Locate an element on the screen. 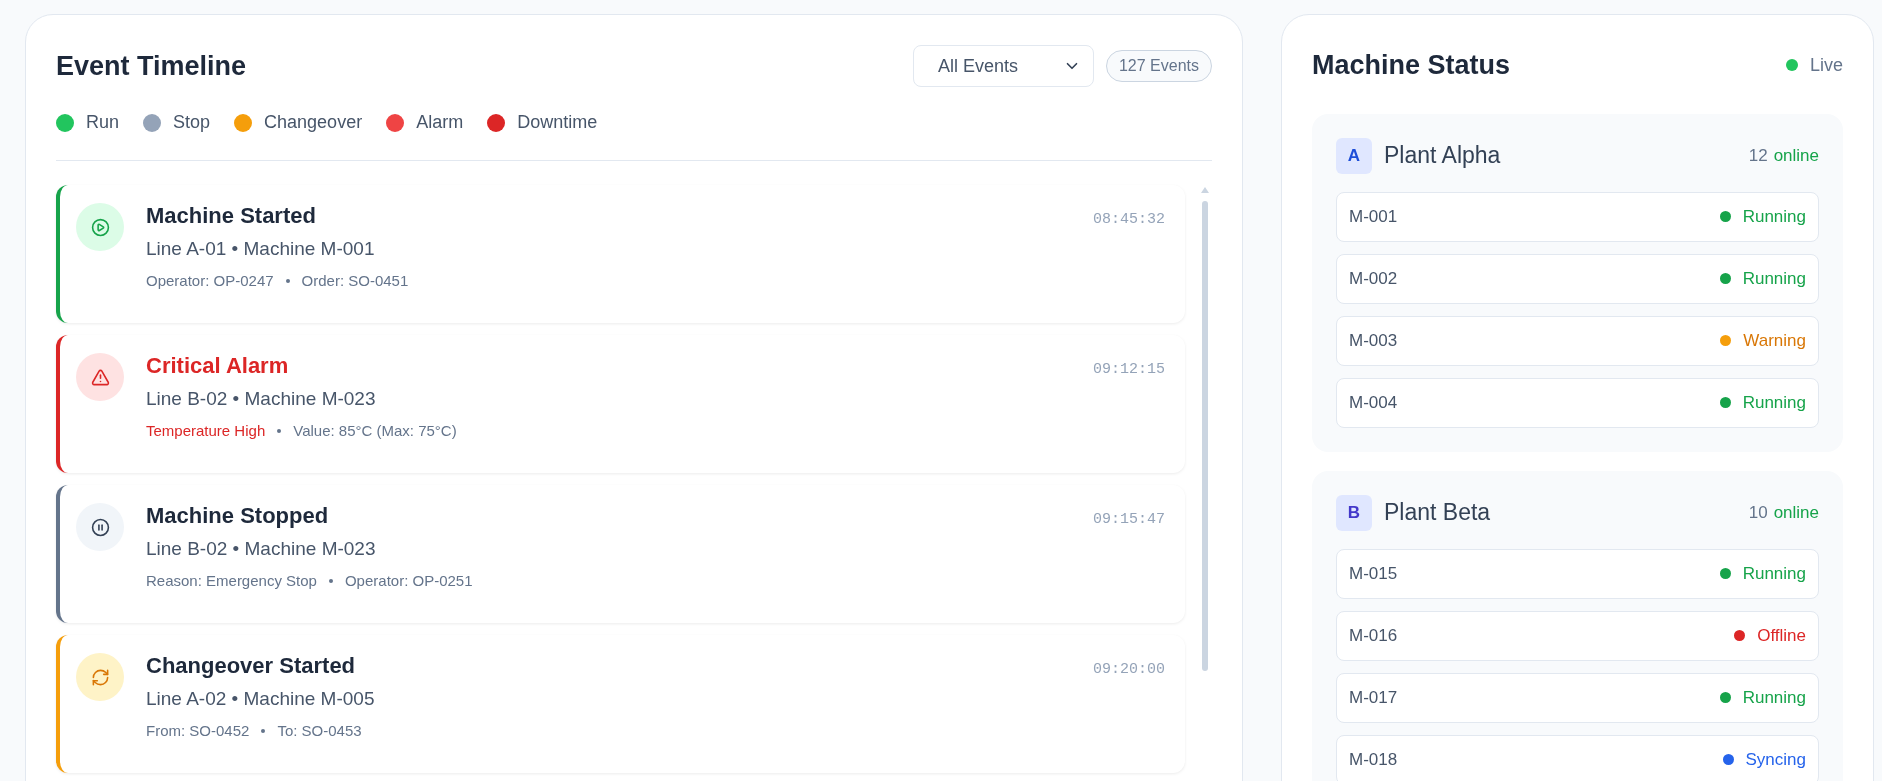 Image resolution: width=1882 pixels, height=781 pixels. plant-name: Plant Beta is located at coordinates (1438, 513).